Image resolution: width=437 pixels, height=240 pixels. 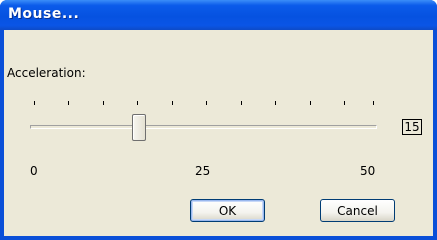 What do you see at coordinates (203, 171) in the screenshot?
I see `scale-mid-label: 25` at bounding box center [203, 171].